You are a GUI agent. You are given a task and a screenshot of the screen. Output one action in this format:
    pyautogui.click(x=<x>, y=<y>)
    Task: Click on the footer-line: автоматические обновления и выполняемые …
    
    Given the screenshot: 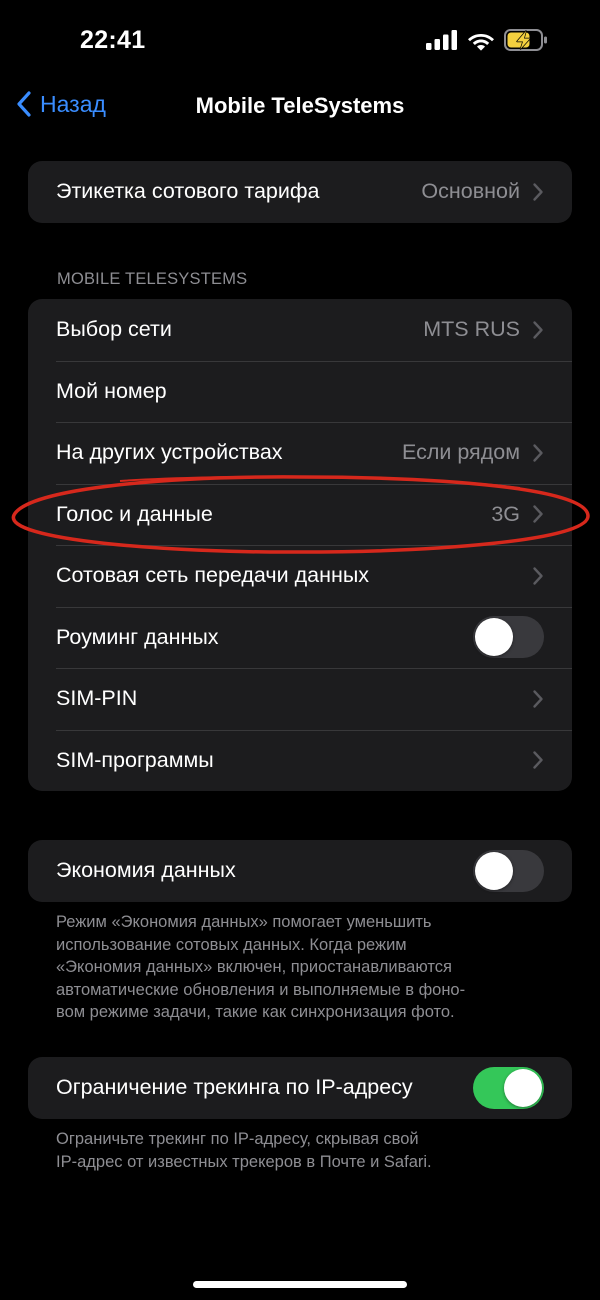 What is the action you would take?
    pyautogui.click(x=261, y=989)
    